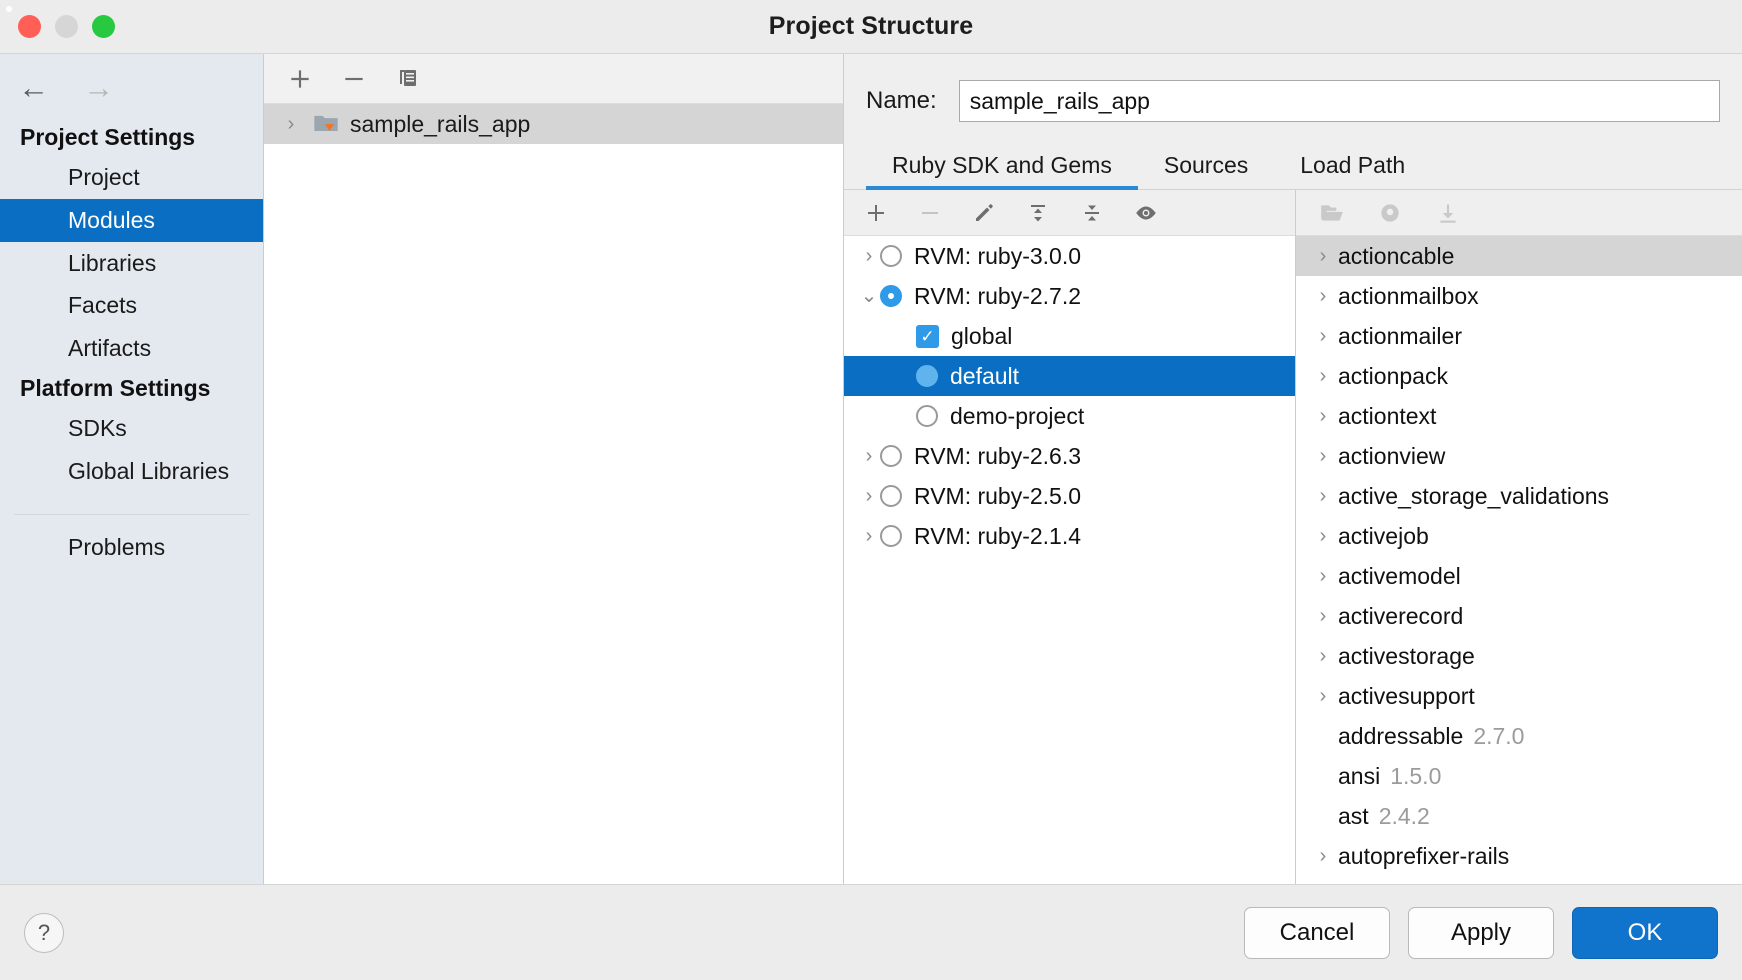  What do you see at coordinates (1002, 168) in the screenshot?
I see `tab-ruby-sdk-and-gems: Ruby SDK and Gems` at bounding box center [1002, 168].